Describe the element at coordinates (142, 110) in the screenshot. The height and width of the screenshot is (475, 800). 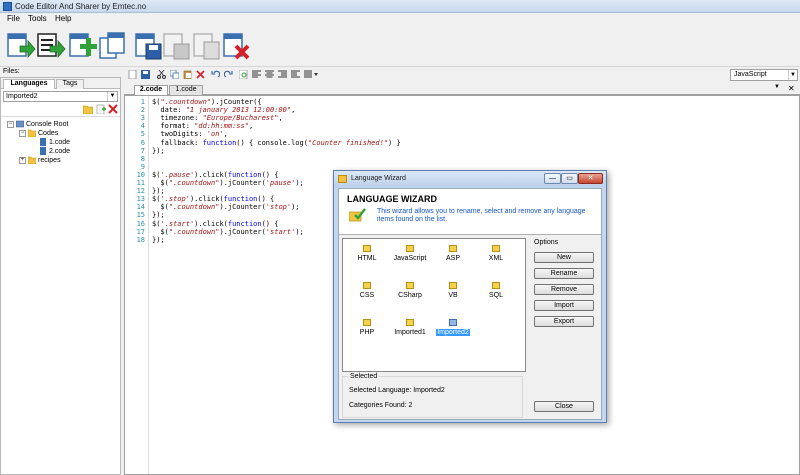
I see `line-number: 2` at that location.